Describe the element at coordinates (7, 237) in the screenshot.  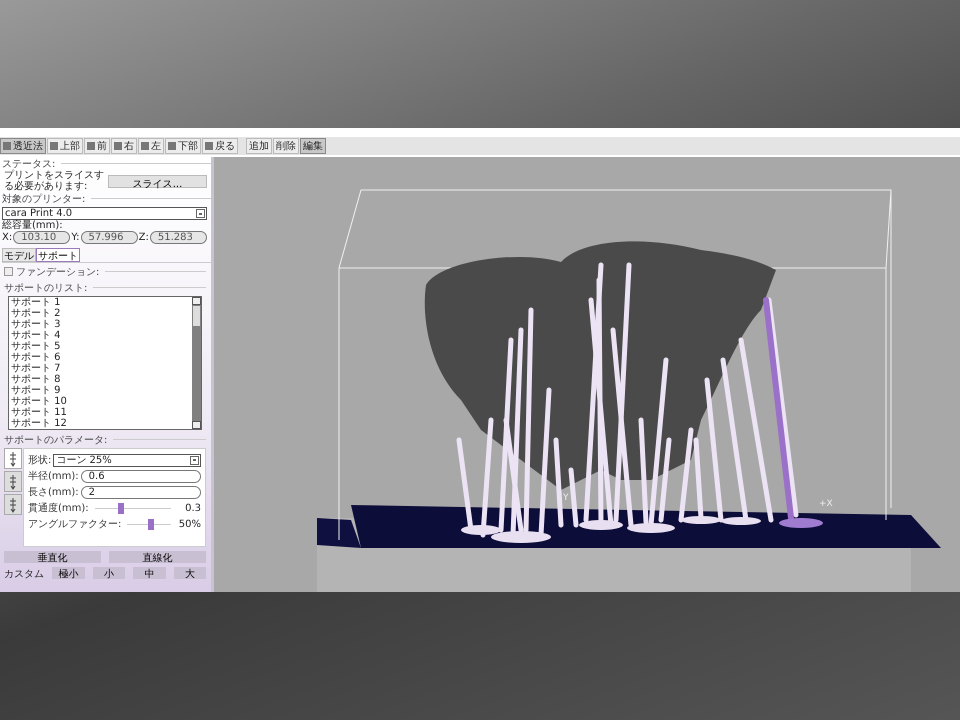
I see `axis-label: X:` at that location.